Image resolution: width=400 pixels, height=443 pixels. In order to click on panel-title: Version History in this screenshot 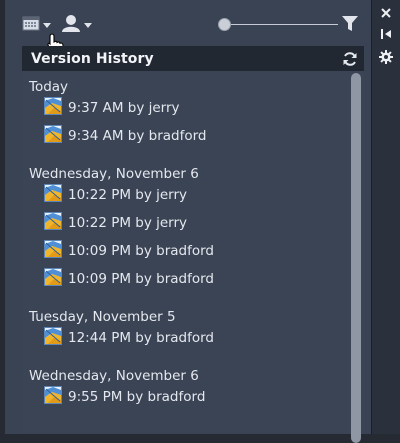, I will do `click(92, 59)`.